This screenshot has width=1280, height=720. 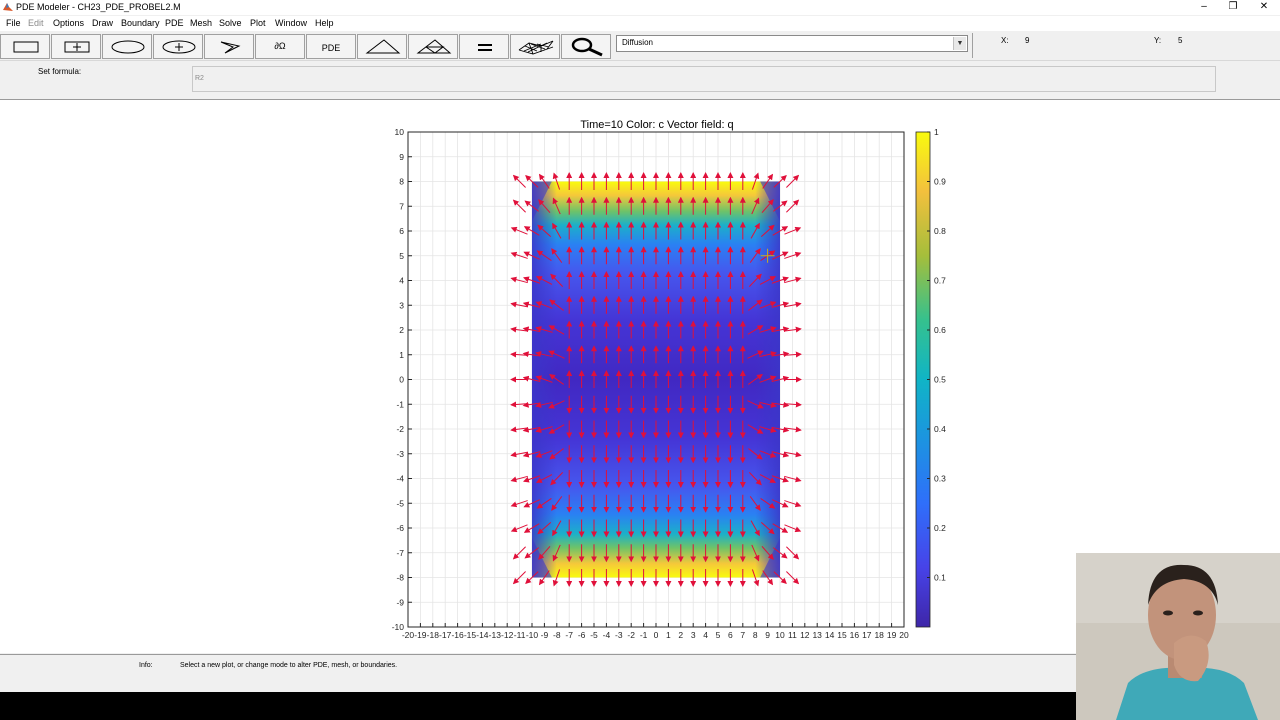 I want to click on y-tick-label: 9, so click(x=401, y=157).